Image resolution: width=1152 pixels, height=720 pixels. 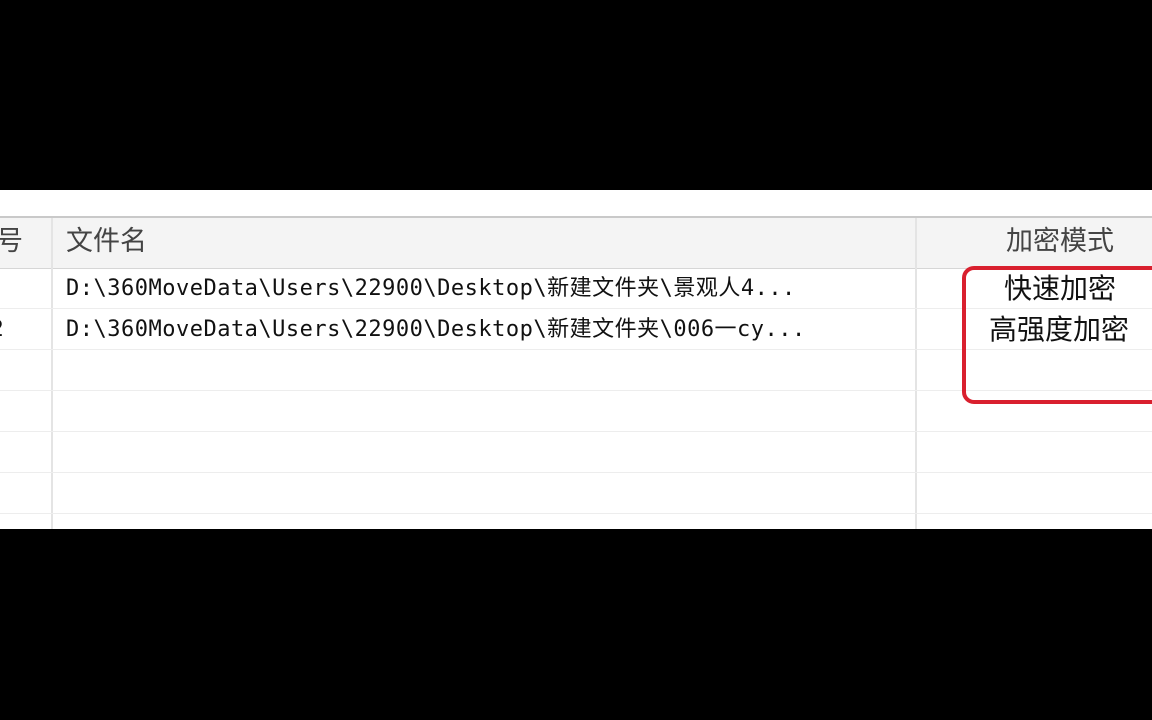 I want to click on annotation-highlight-box, so click(x=1057, y=335).